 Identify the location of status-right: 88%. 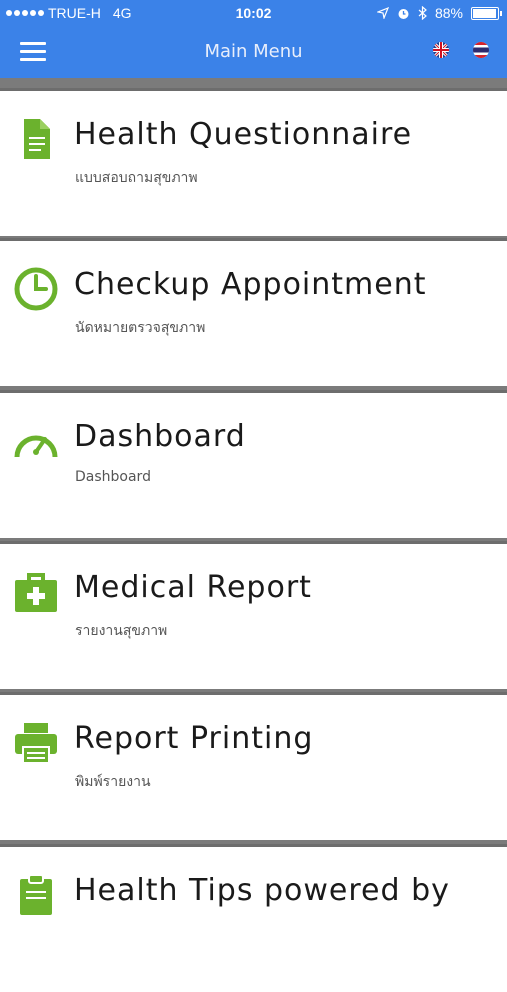
(439, 13).